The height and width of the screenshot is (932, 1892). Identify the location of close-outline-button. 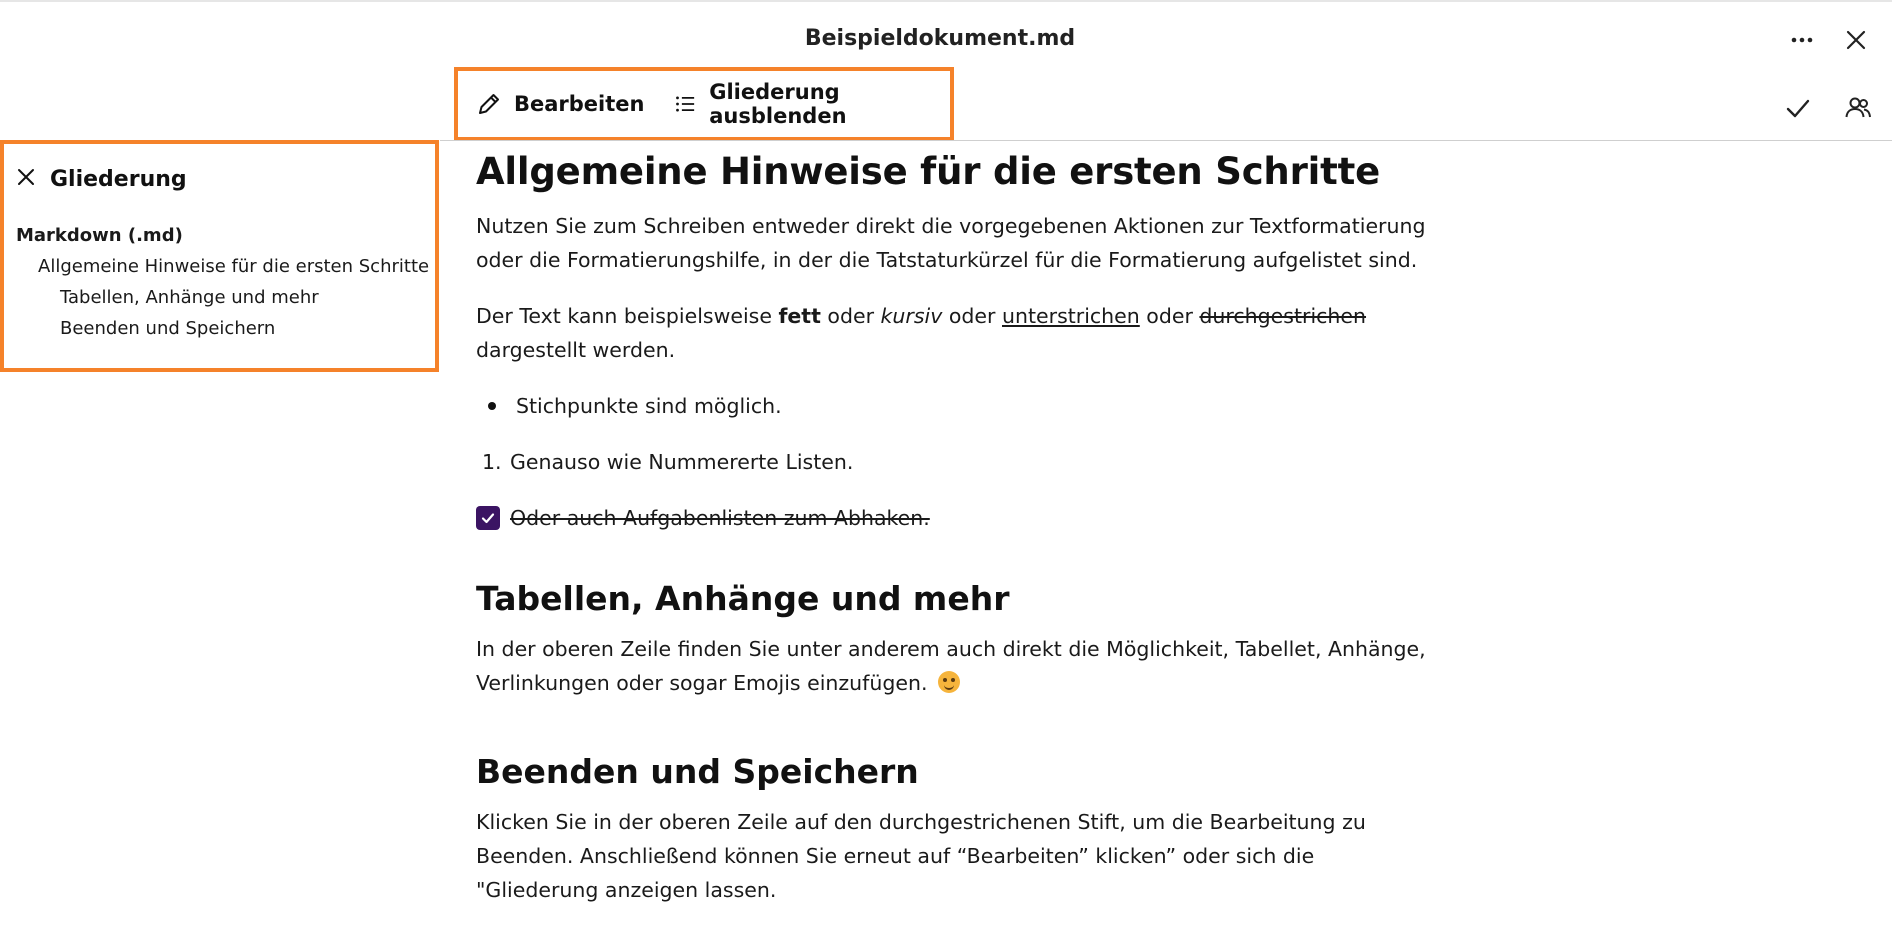
(26, 179).